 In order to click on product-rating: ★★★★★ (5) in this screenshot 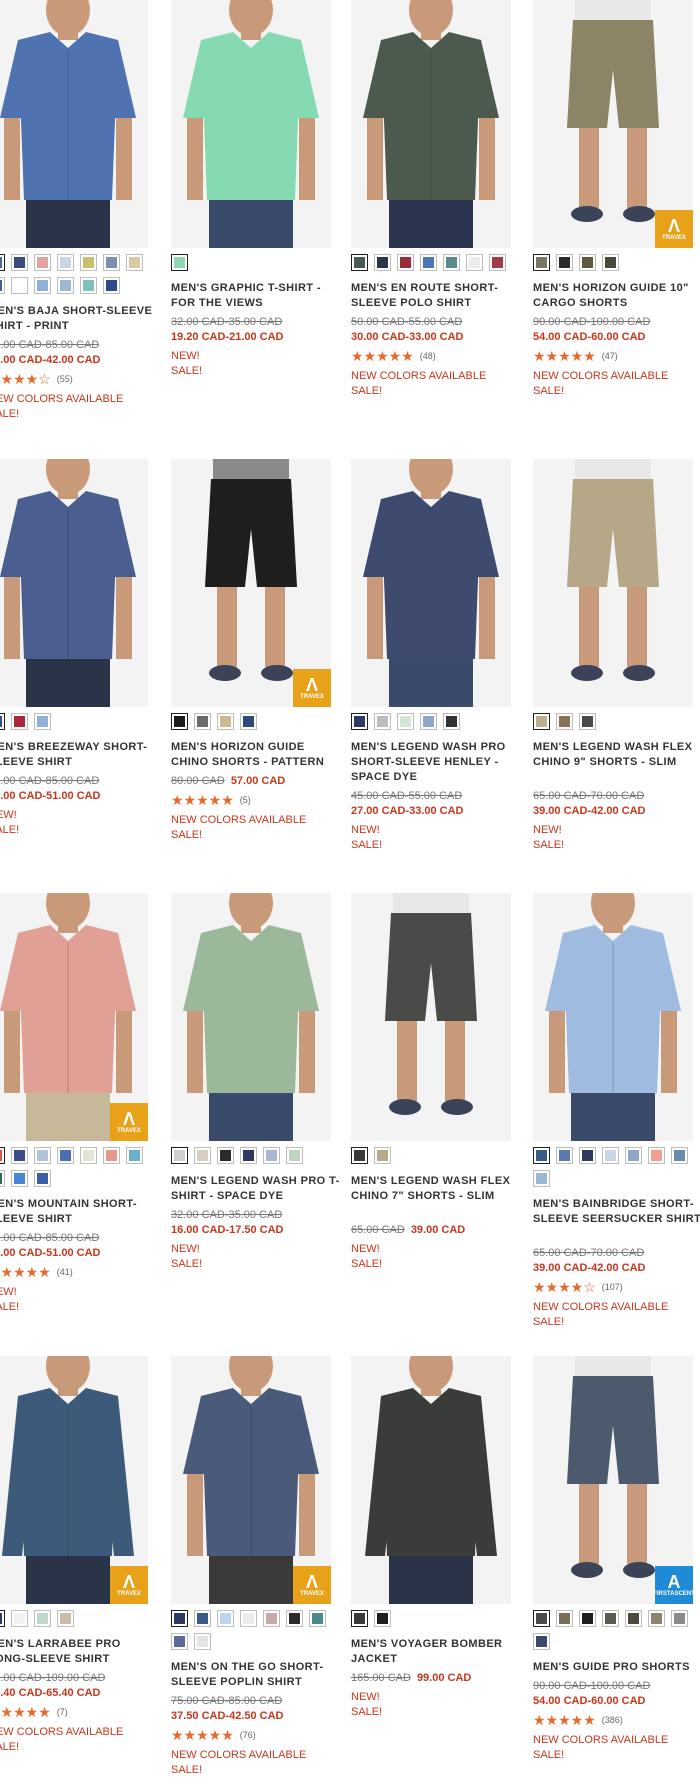, I will do `click(211, 800)`.